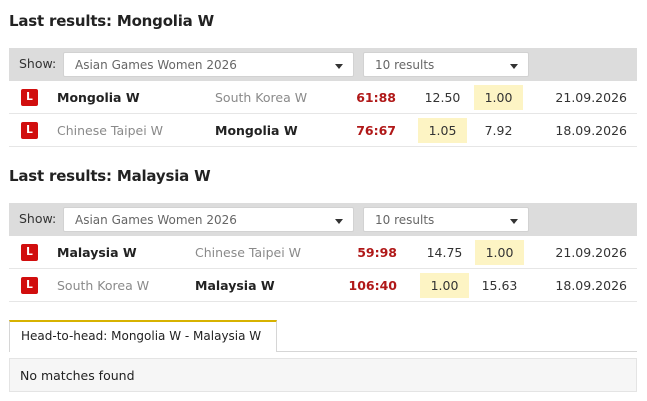  I want to click on empty-state-text: No matches found, so click(77, 375).